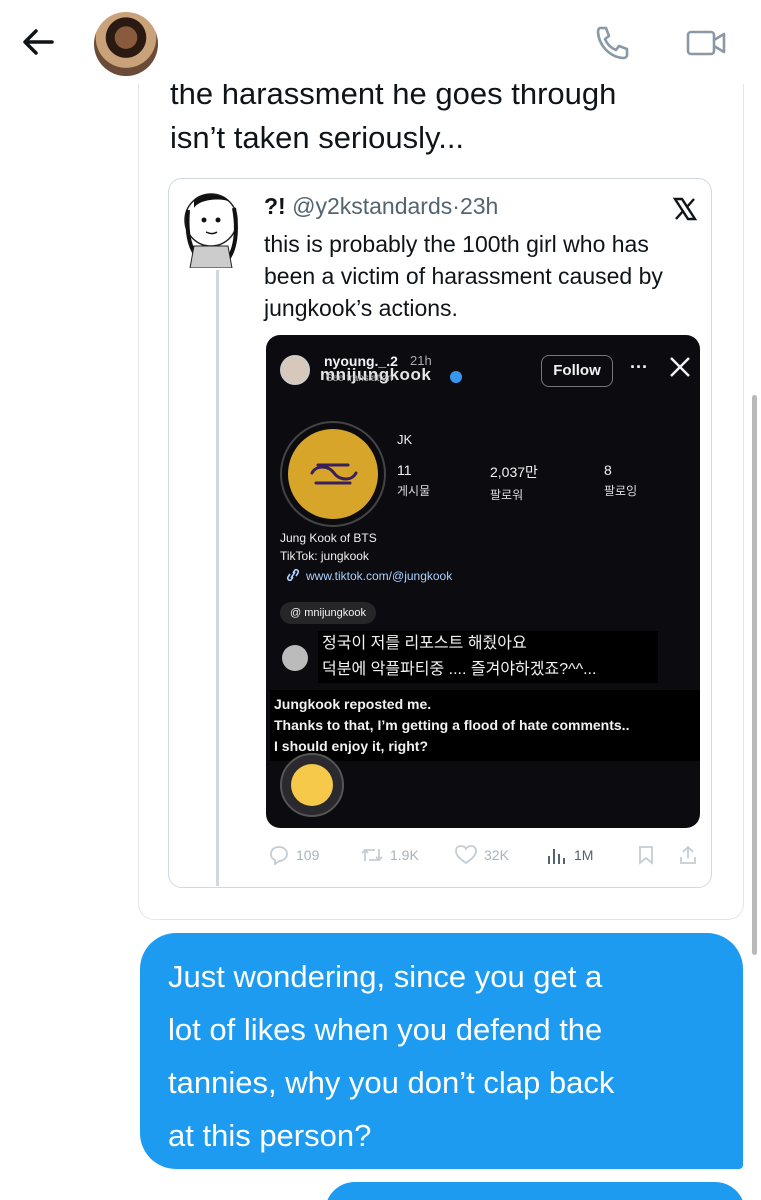 This screenshot has width=761, height=1200. Describe the element at coordinates (328, 613) in the screenshot. I see `threads-badge: @ mnijungkook` at that location.